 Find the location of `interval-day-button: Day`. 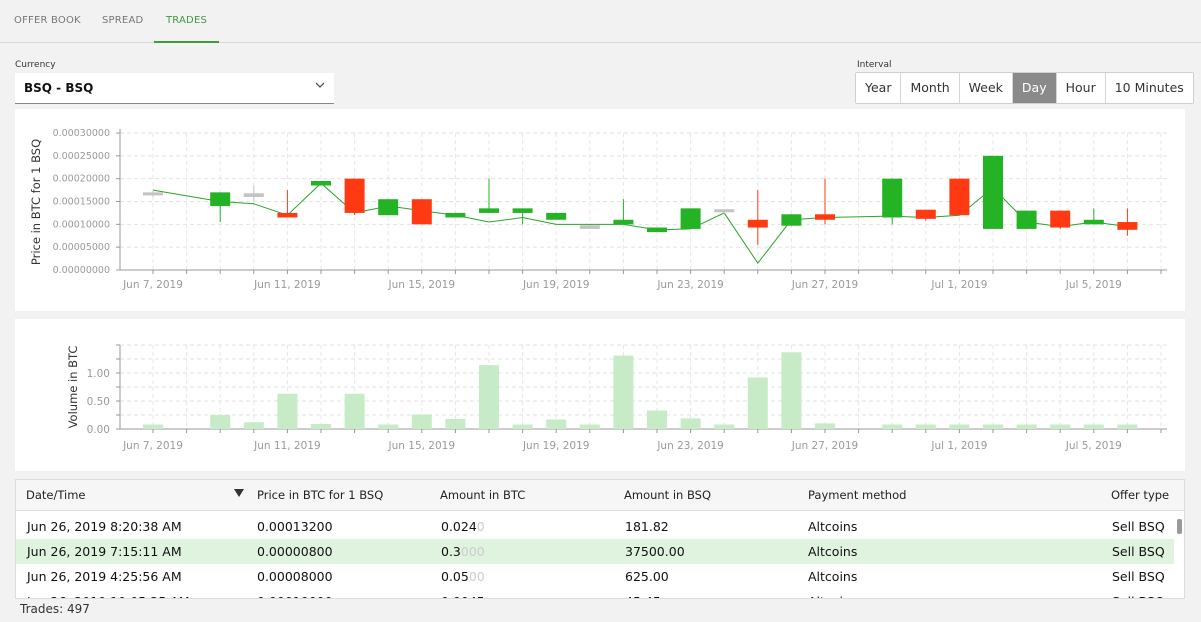

interval-day-button: Day is located at coordinates (1034, 88).